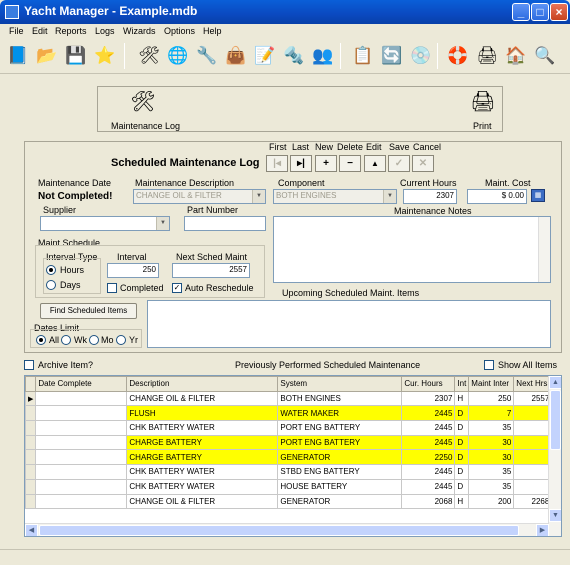 The height and width of the screenshot is (565, 570). What do you see at coordinates (363, 56) in the screenshot?
I see `clipboard-icon: 📋` at bounding box center [363, 56].